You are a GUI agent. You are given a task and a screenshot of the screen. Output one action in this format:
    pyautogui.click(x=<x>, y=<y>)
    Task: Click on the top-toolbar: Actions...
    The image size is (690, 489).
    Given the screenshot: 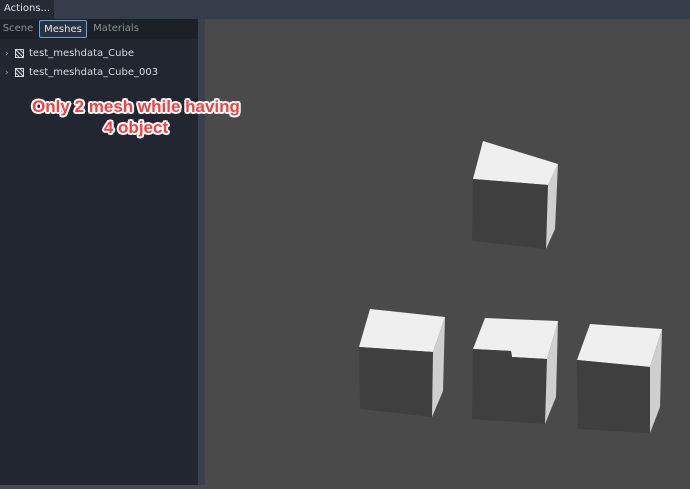 What is the action you would take?
    pyautogui.click(x=345, y=9)
    